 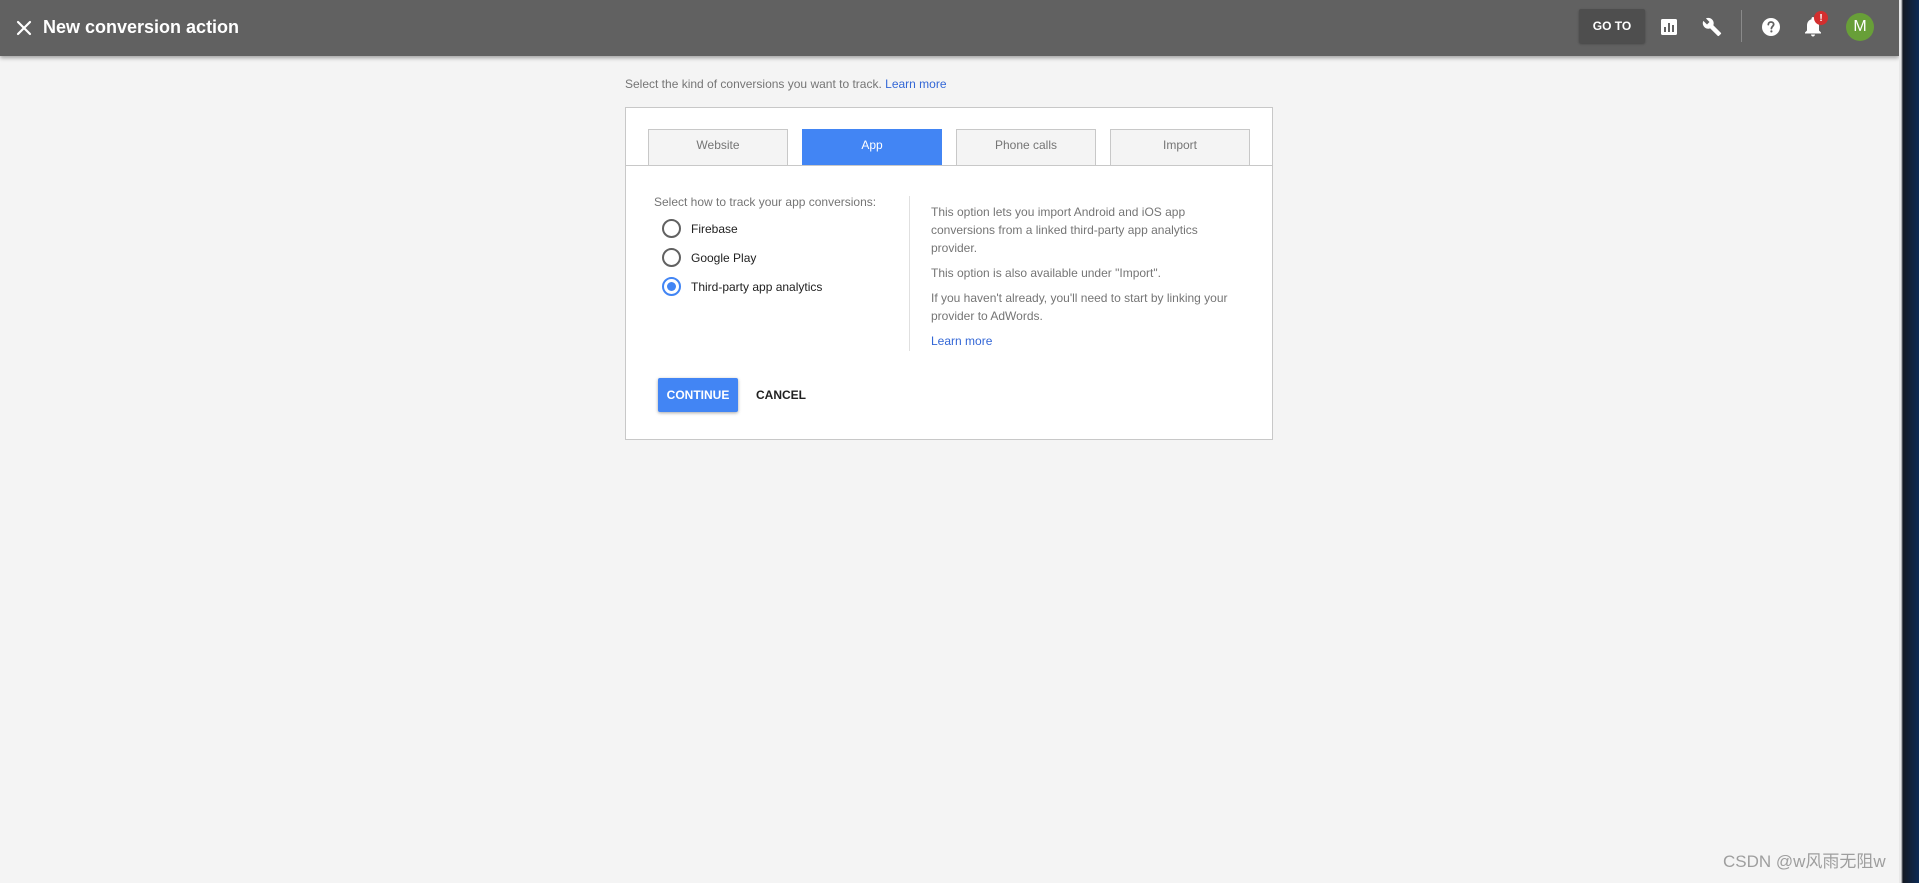 What do you see at coordinates (769, 228) in the screenshot?
I see `option-firebase: Firebase` at bounding box center [769, 228].